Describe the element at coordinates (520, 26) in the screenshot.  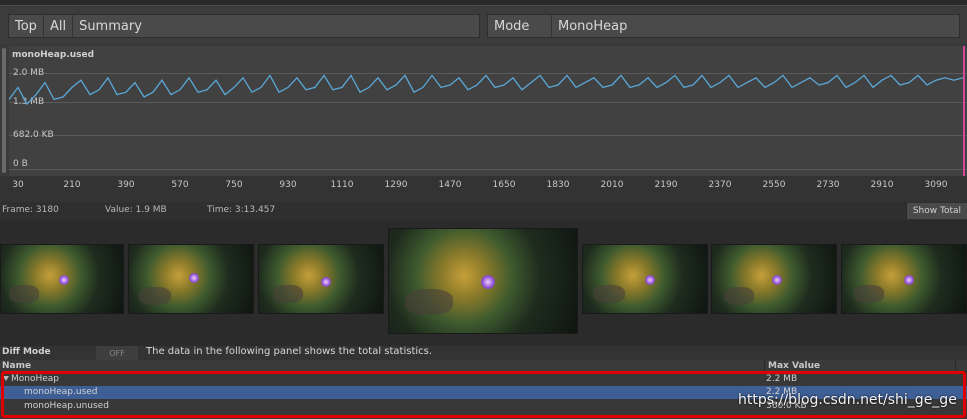
I see `mode-label: Mode` at that location.